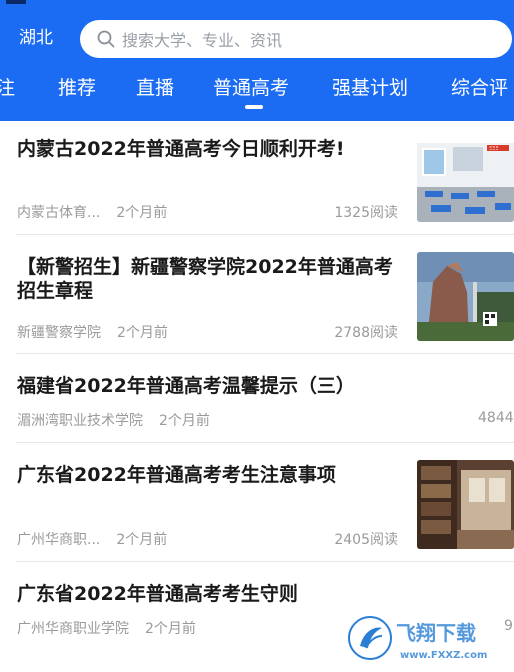  I want to click on article-title: 广东省2022年普通高考考生守则, so click(157, 594).